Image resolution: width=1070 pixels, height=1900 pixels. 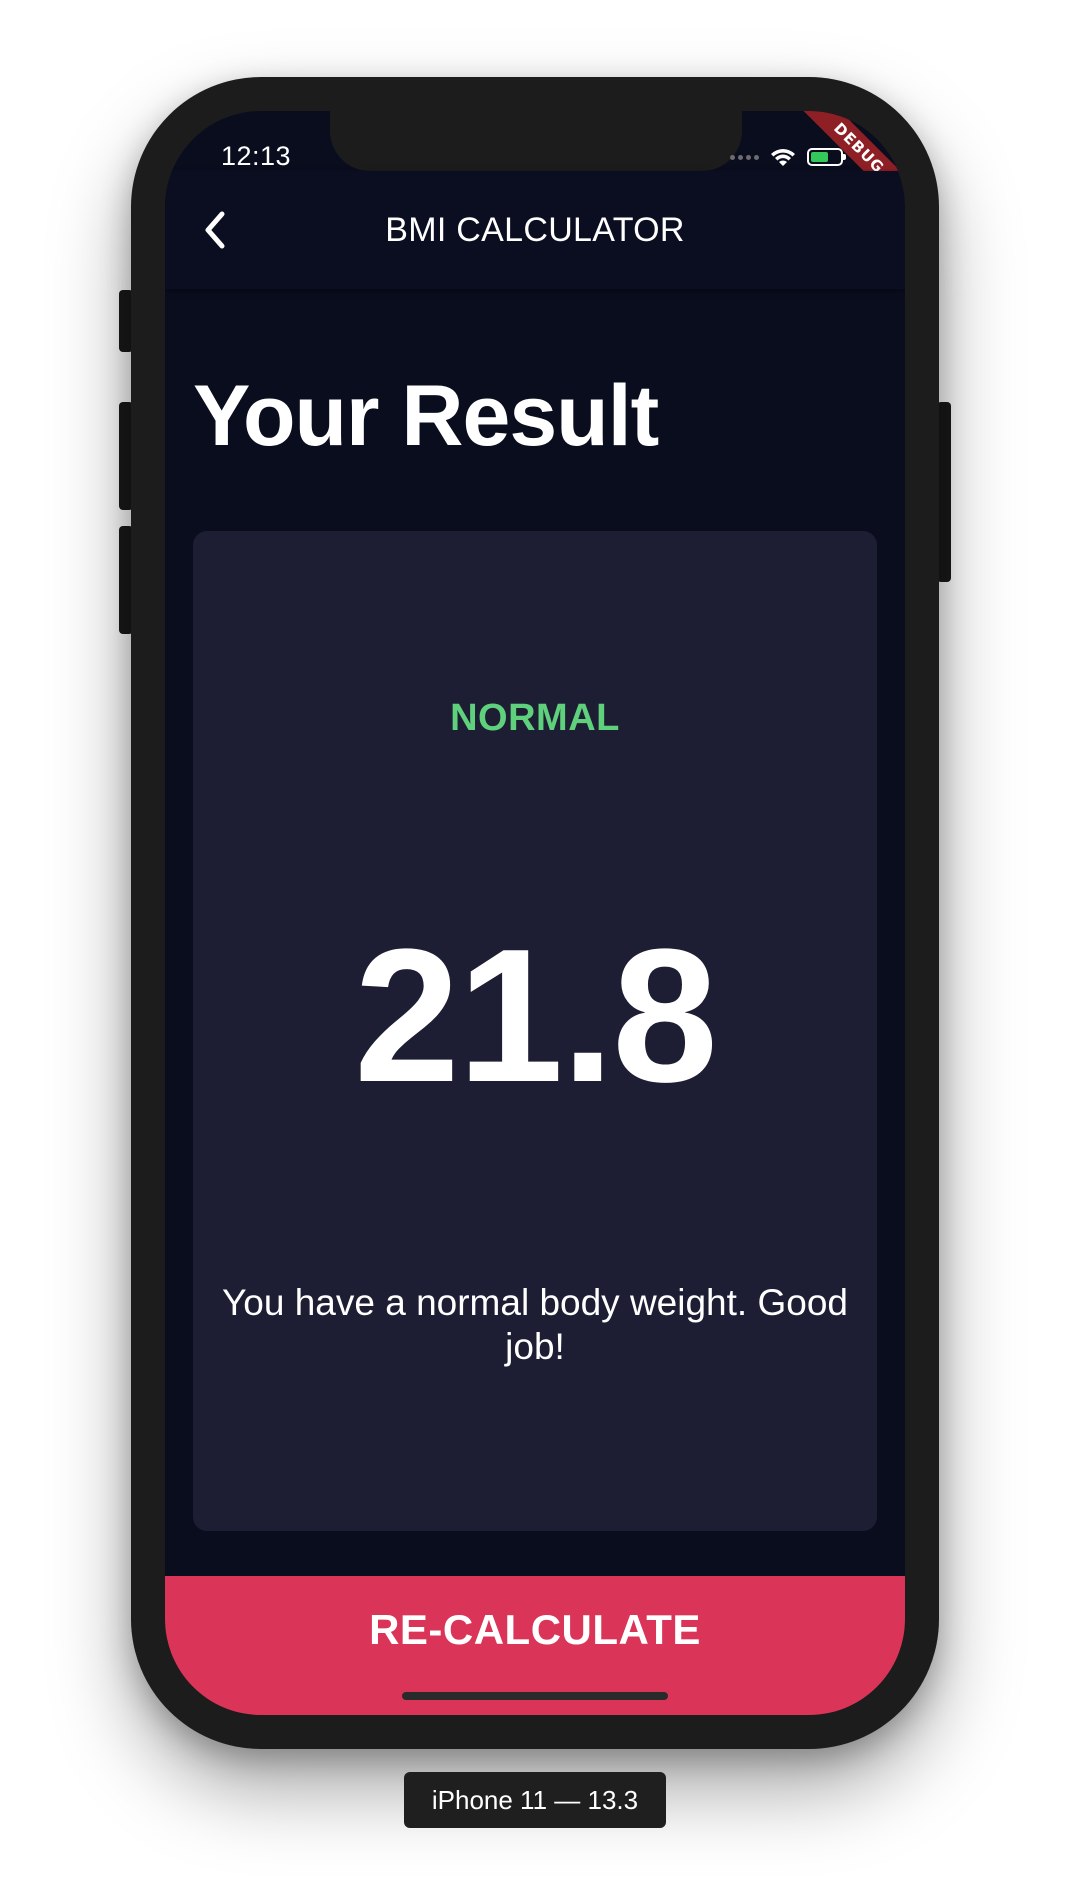 I want to click on recalculate-label: RE-CALCULATE, so click(x=535, y=1629).